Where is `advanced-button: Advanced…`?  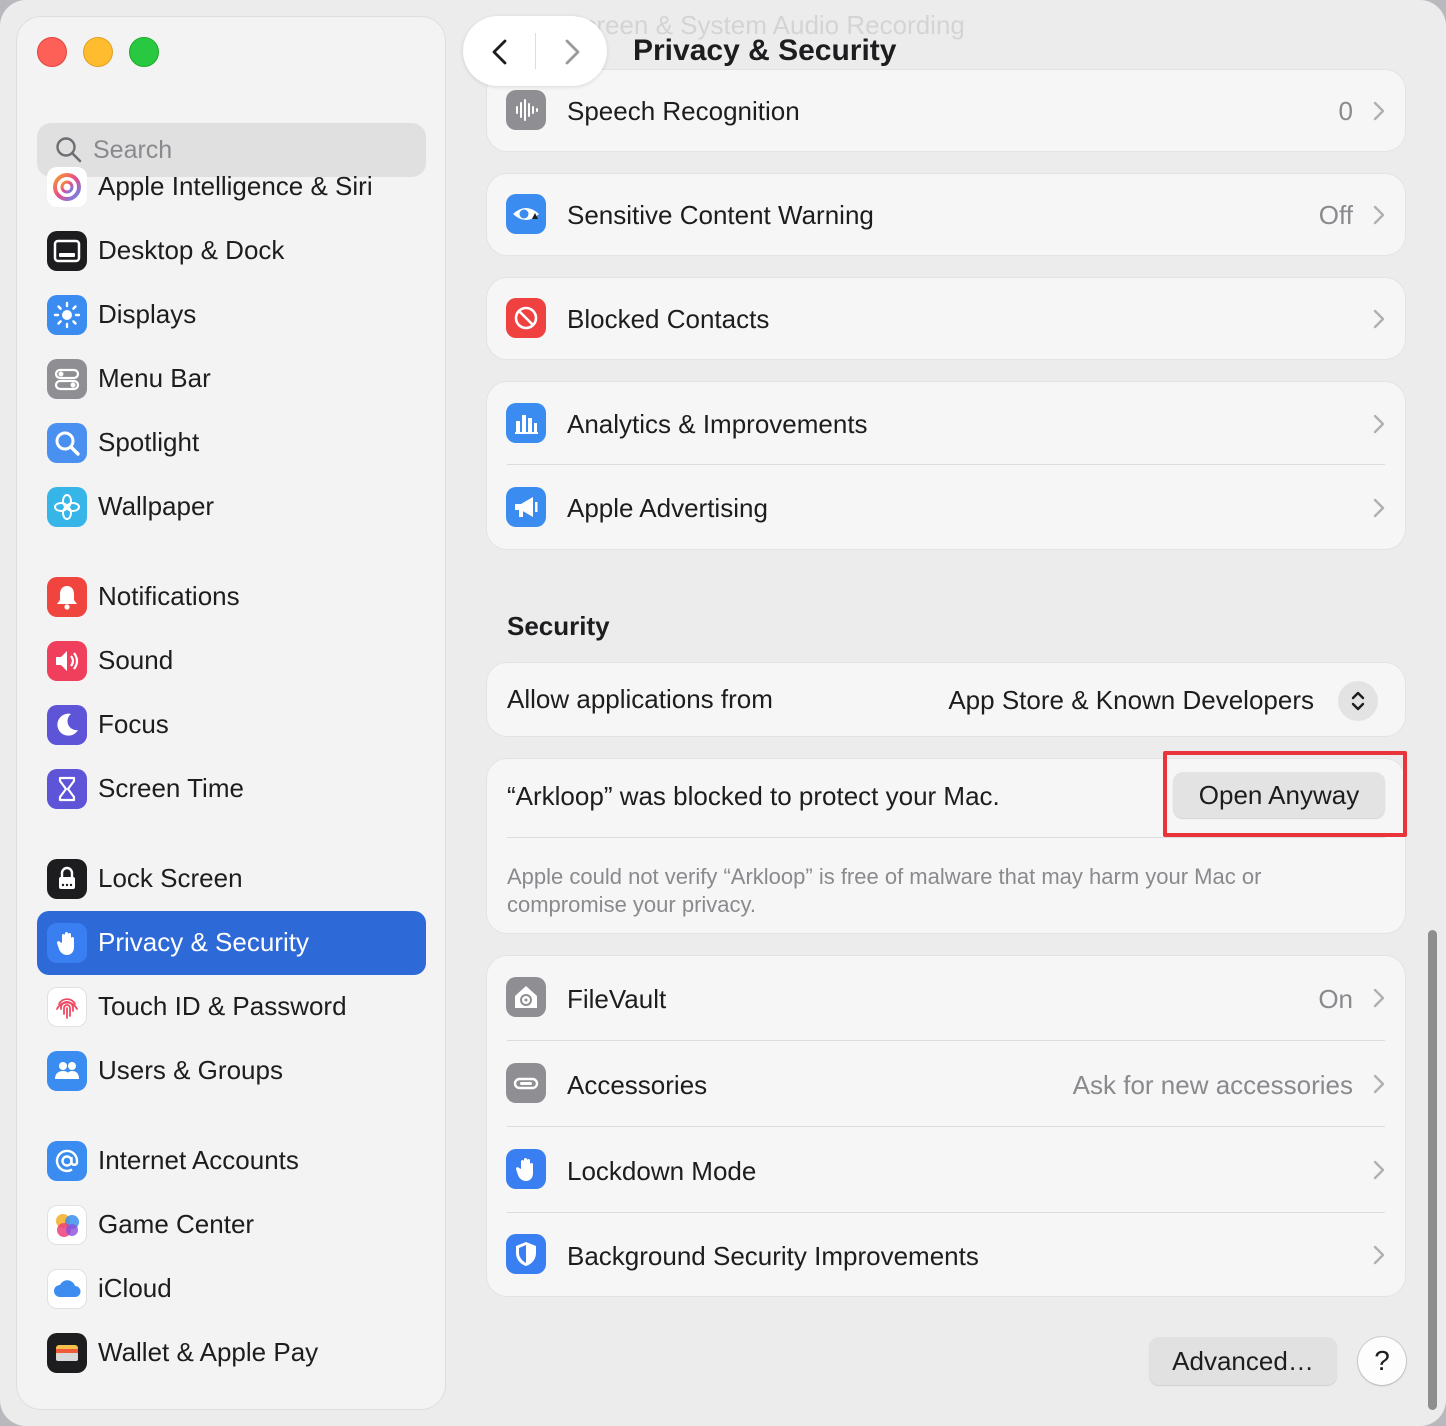
advanced-button: Advanced… is located at coordinates (1243, 1361).